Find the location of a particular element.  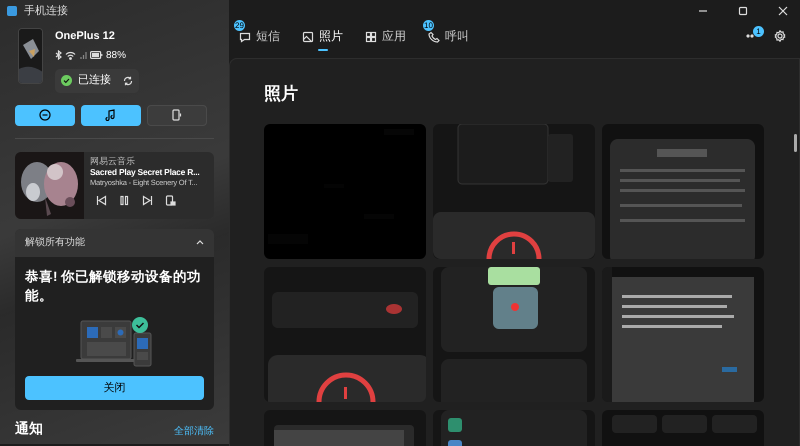

notifications-heading: 通知 is located at coordinates (29, 428).